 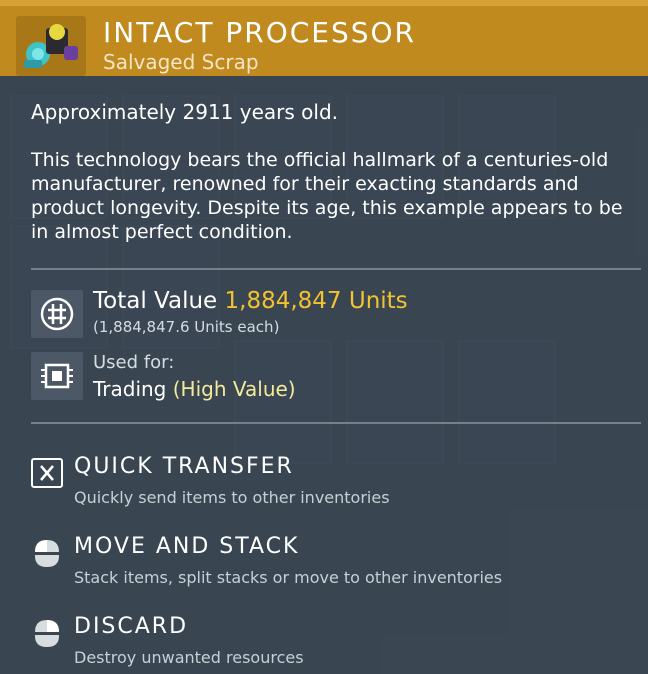 I want to click on units-icon, so click(x=57, y=314).